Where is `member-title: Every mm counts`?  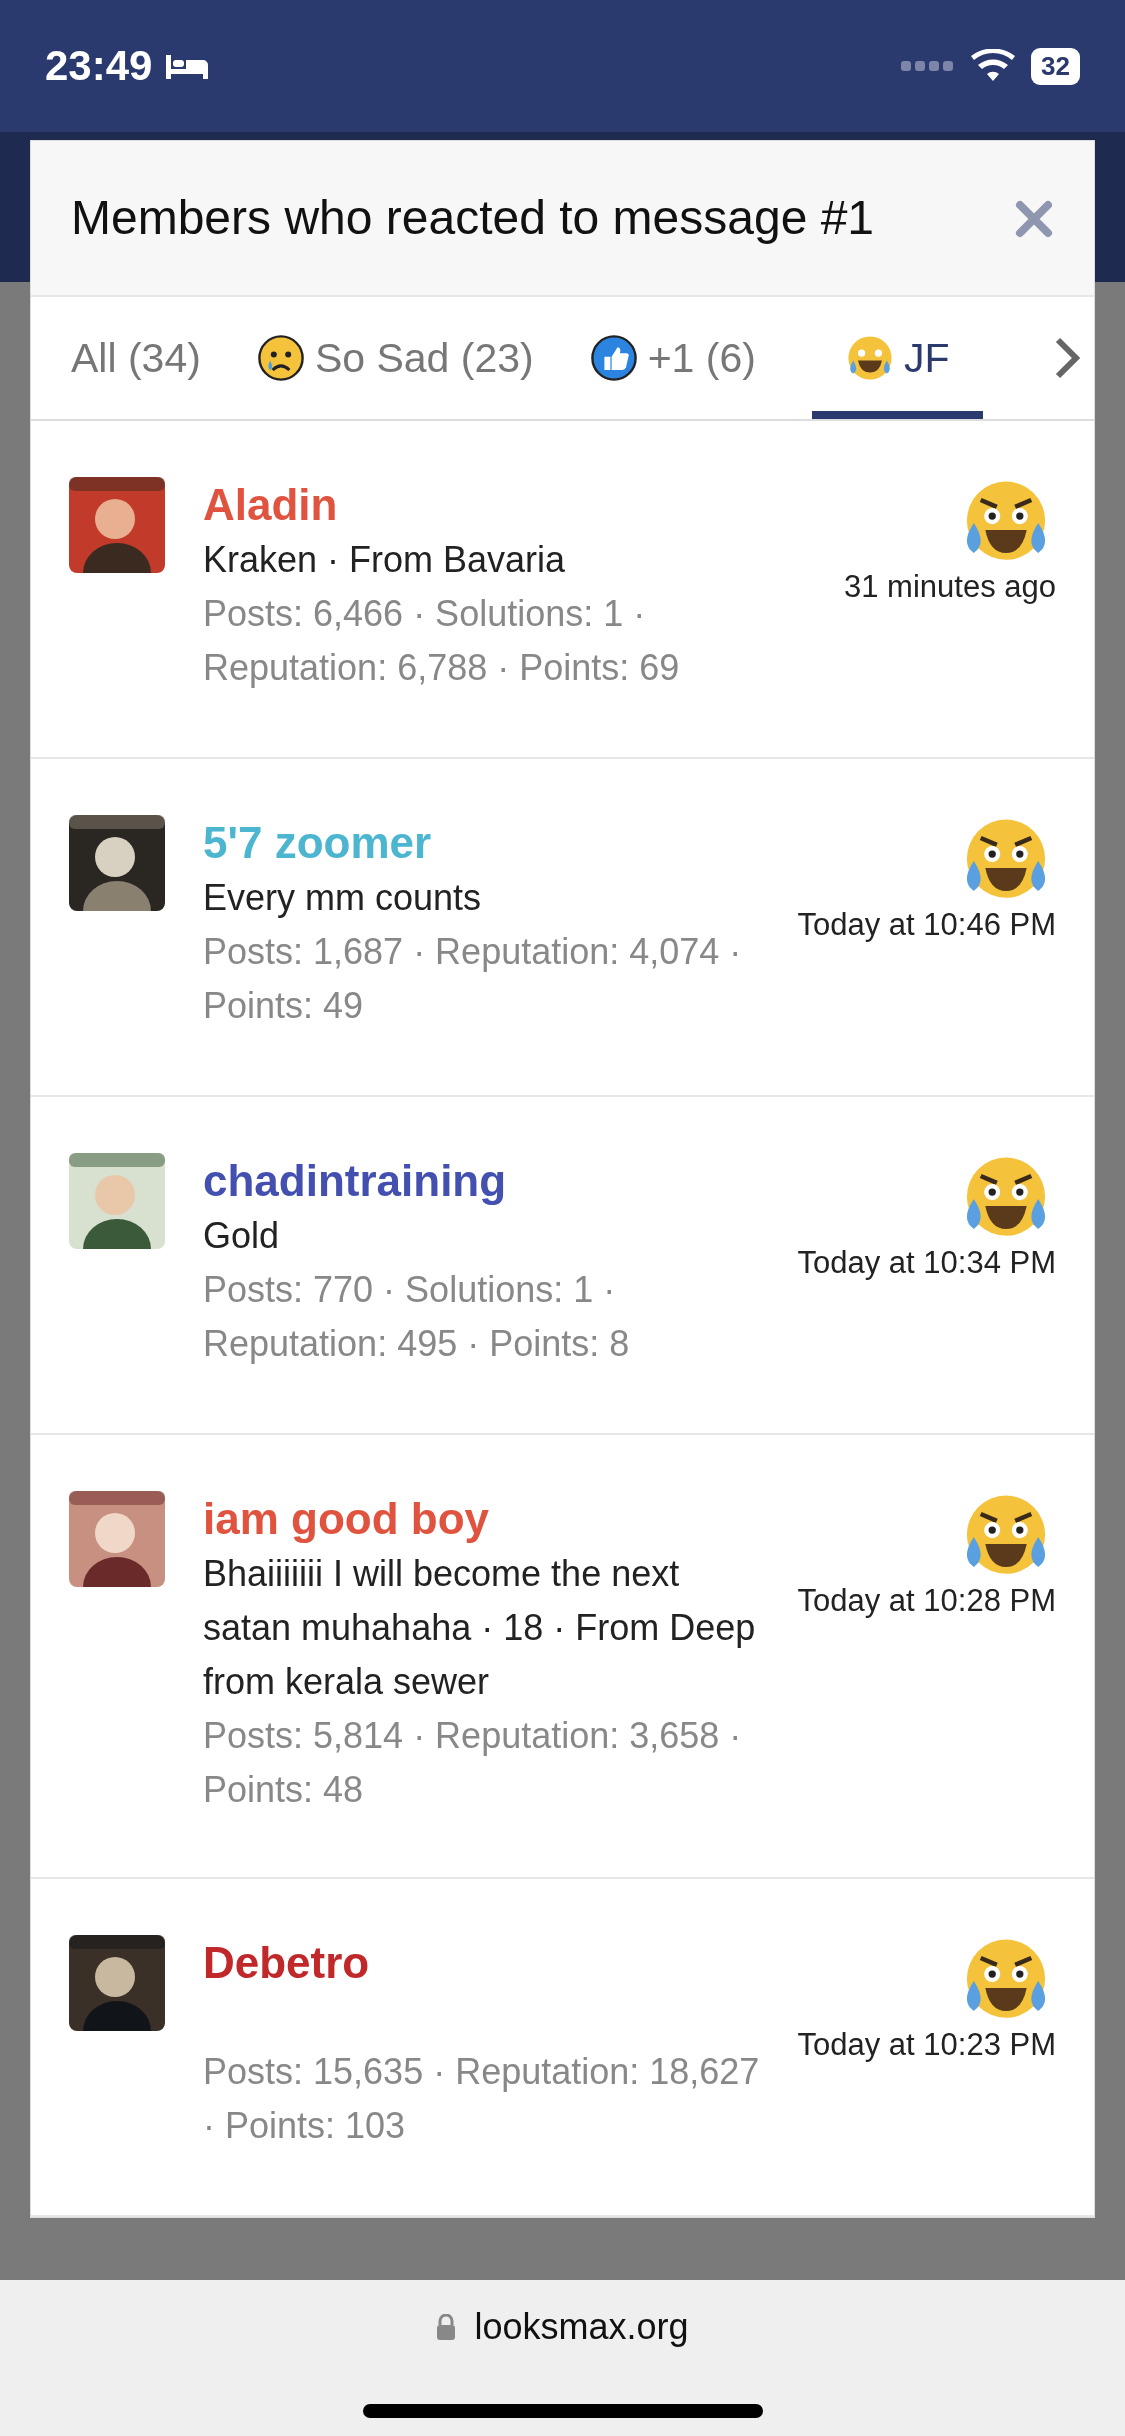
member-title: Every mm counts is located at coordinates (343, 898).